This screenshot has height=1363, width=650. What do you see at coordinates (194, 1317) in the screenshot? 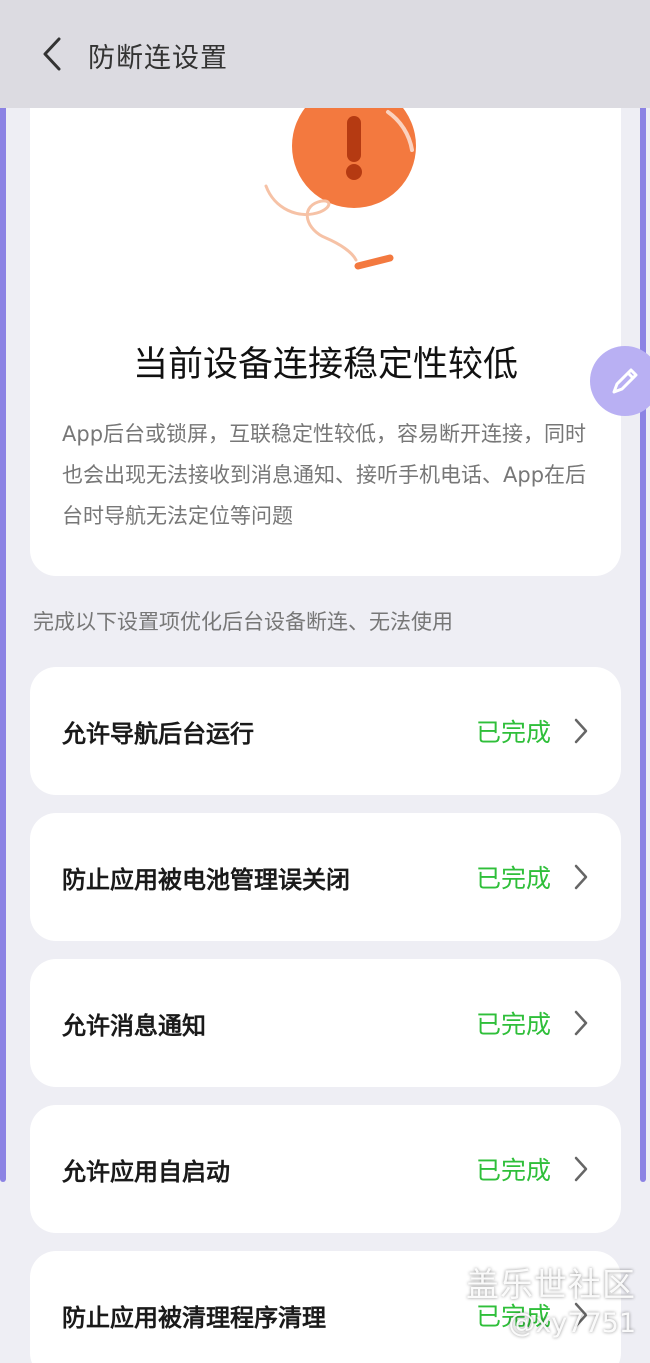
I see `setting-item-label: 防止应用被清理程序清理` at bounding box center [194, 1317].